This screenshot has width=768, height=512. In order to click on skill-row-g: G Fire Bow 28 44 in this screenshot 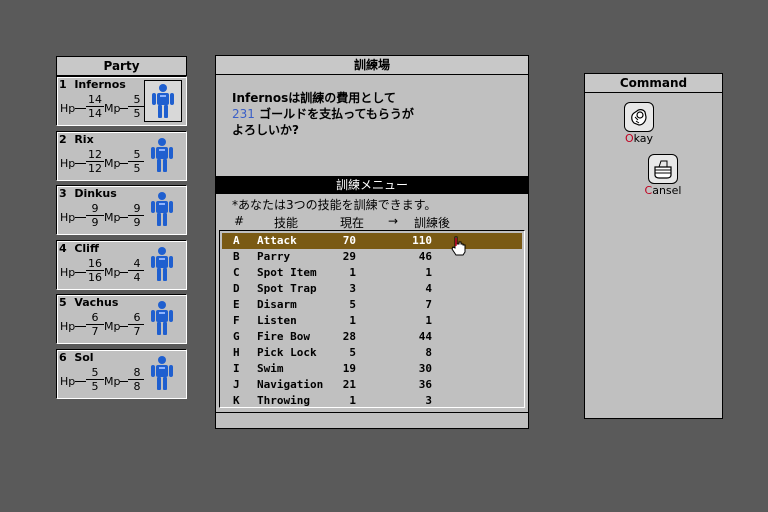, I will do `click(372, 337)`.